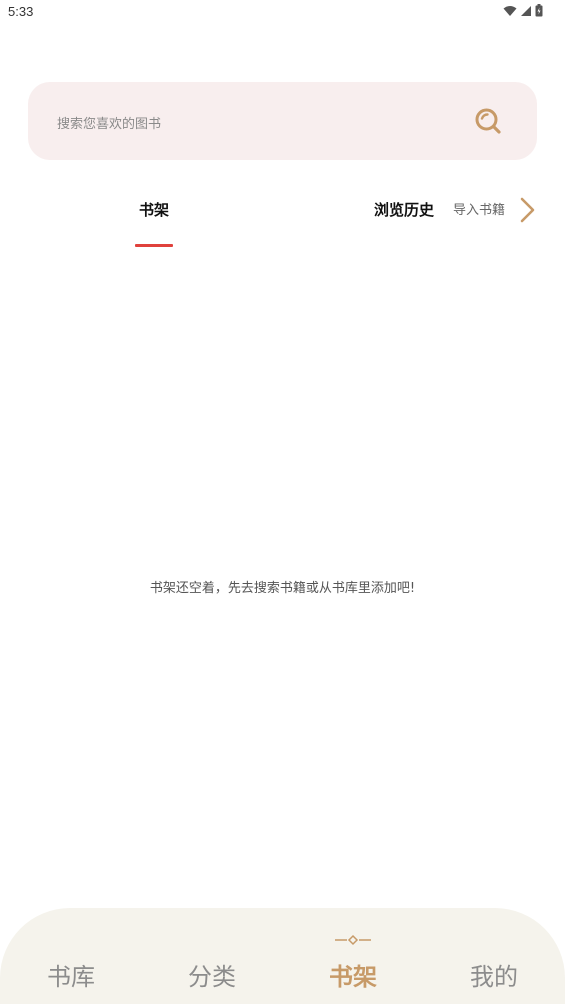  Describe the element at coordinates (282, 121) in the screenshot. I see `search-bar: 搜索您喜欢的图书` at that location.